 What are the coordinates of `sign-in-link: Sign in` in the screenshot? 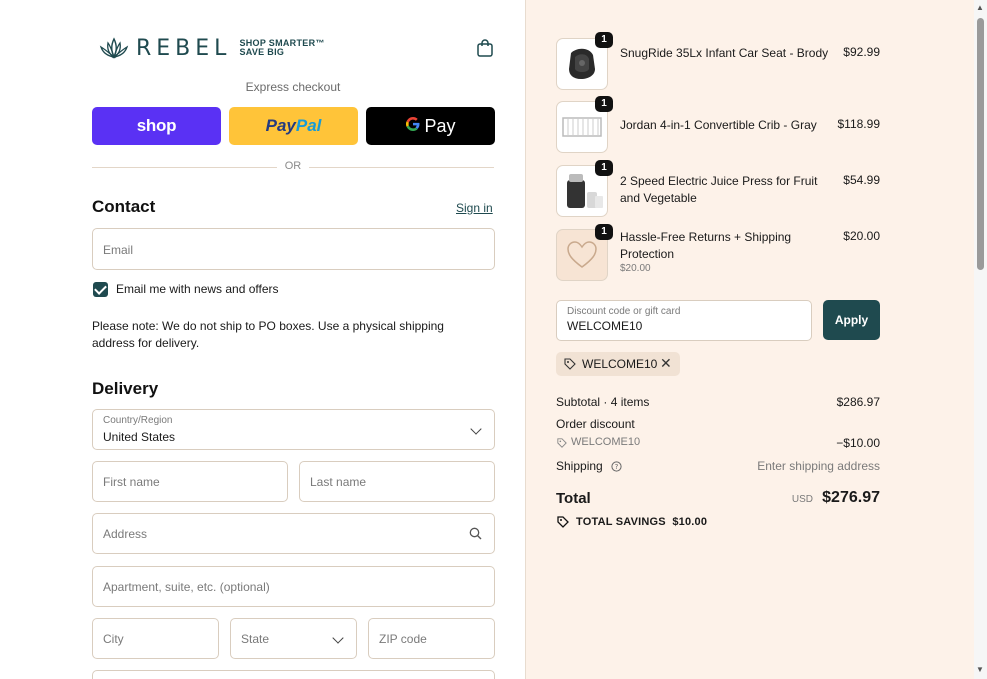 It's located at (474, 208).